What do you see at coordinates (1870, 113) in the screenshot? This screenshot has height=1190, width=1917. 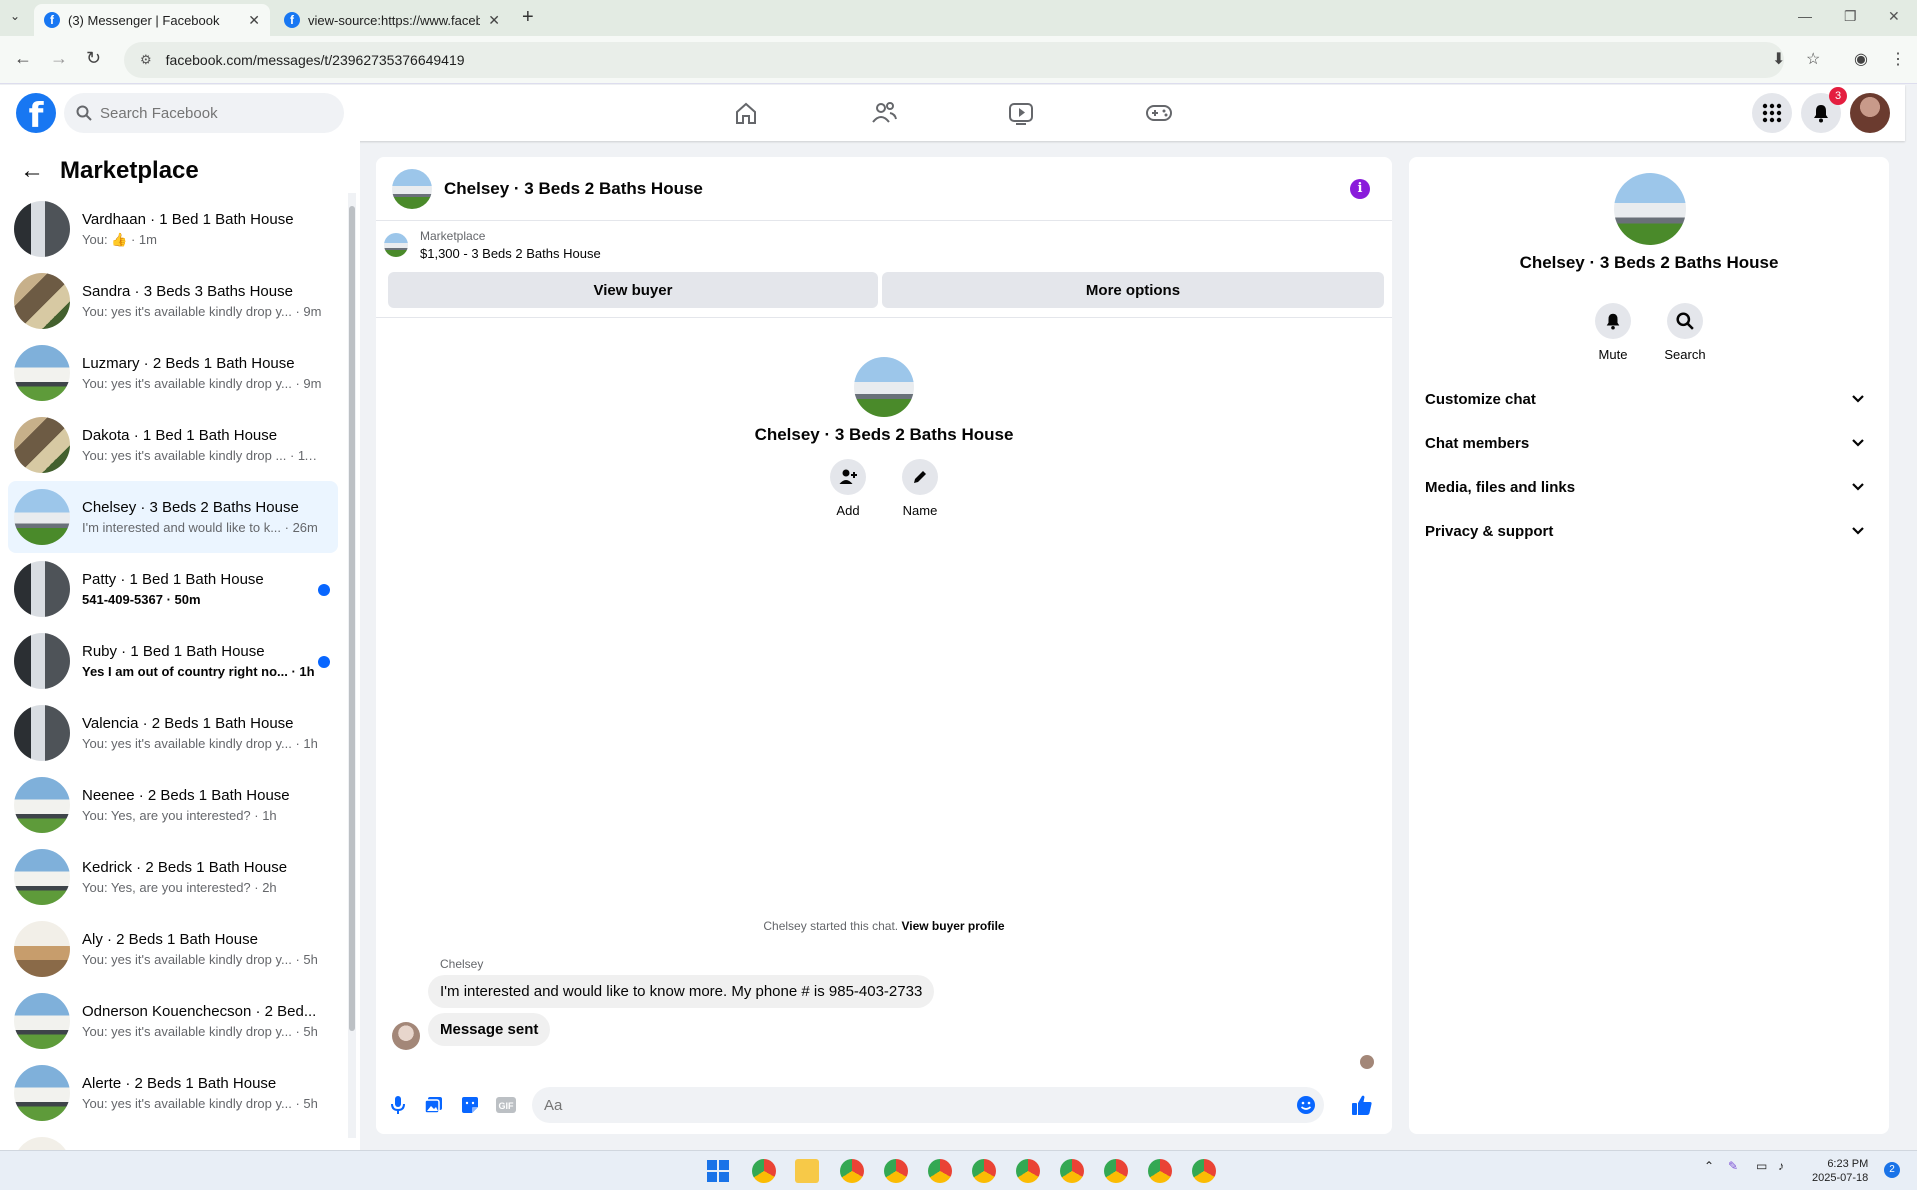 I see `account-avatar` at bounding box center [1870, 113].